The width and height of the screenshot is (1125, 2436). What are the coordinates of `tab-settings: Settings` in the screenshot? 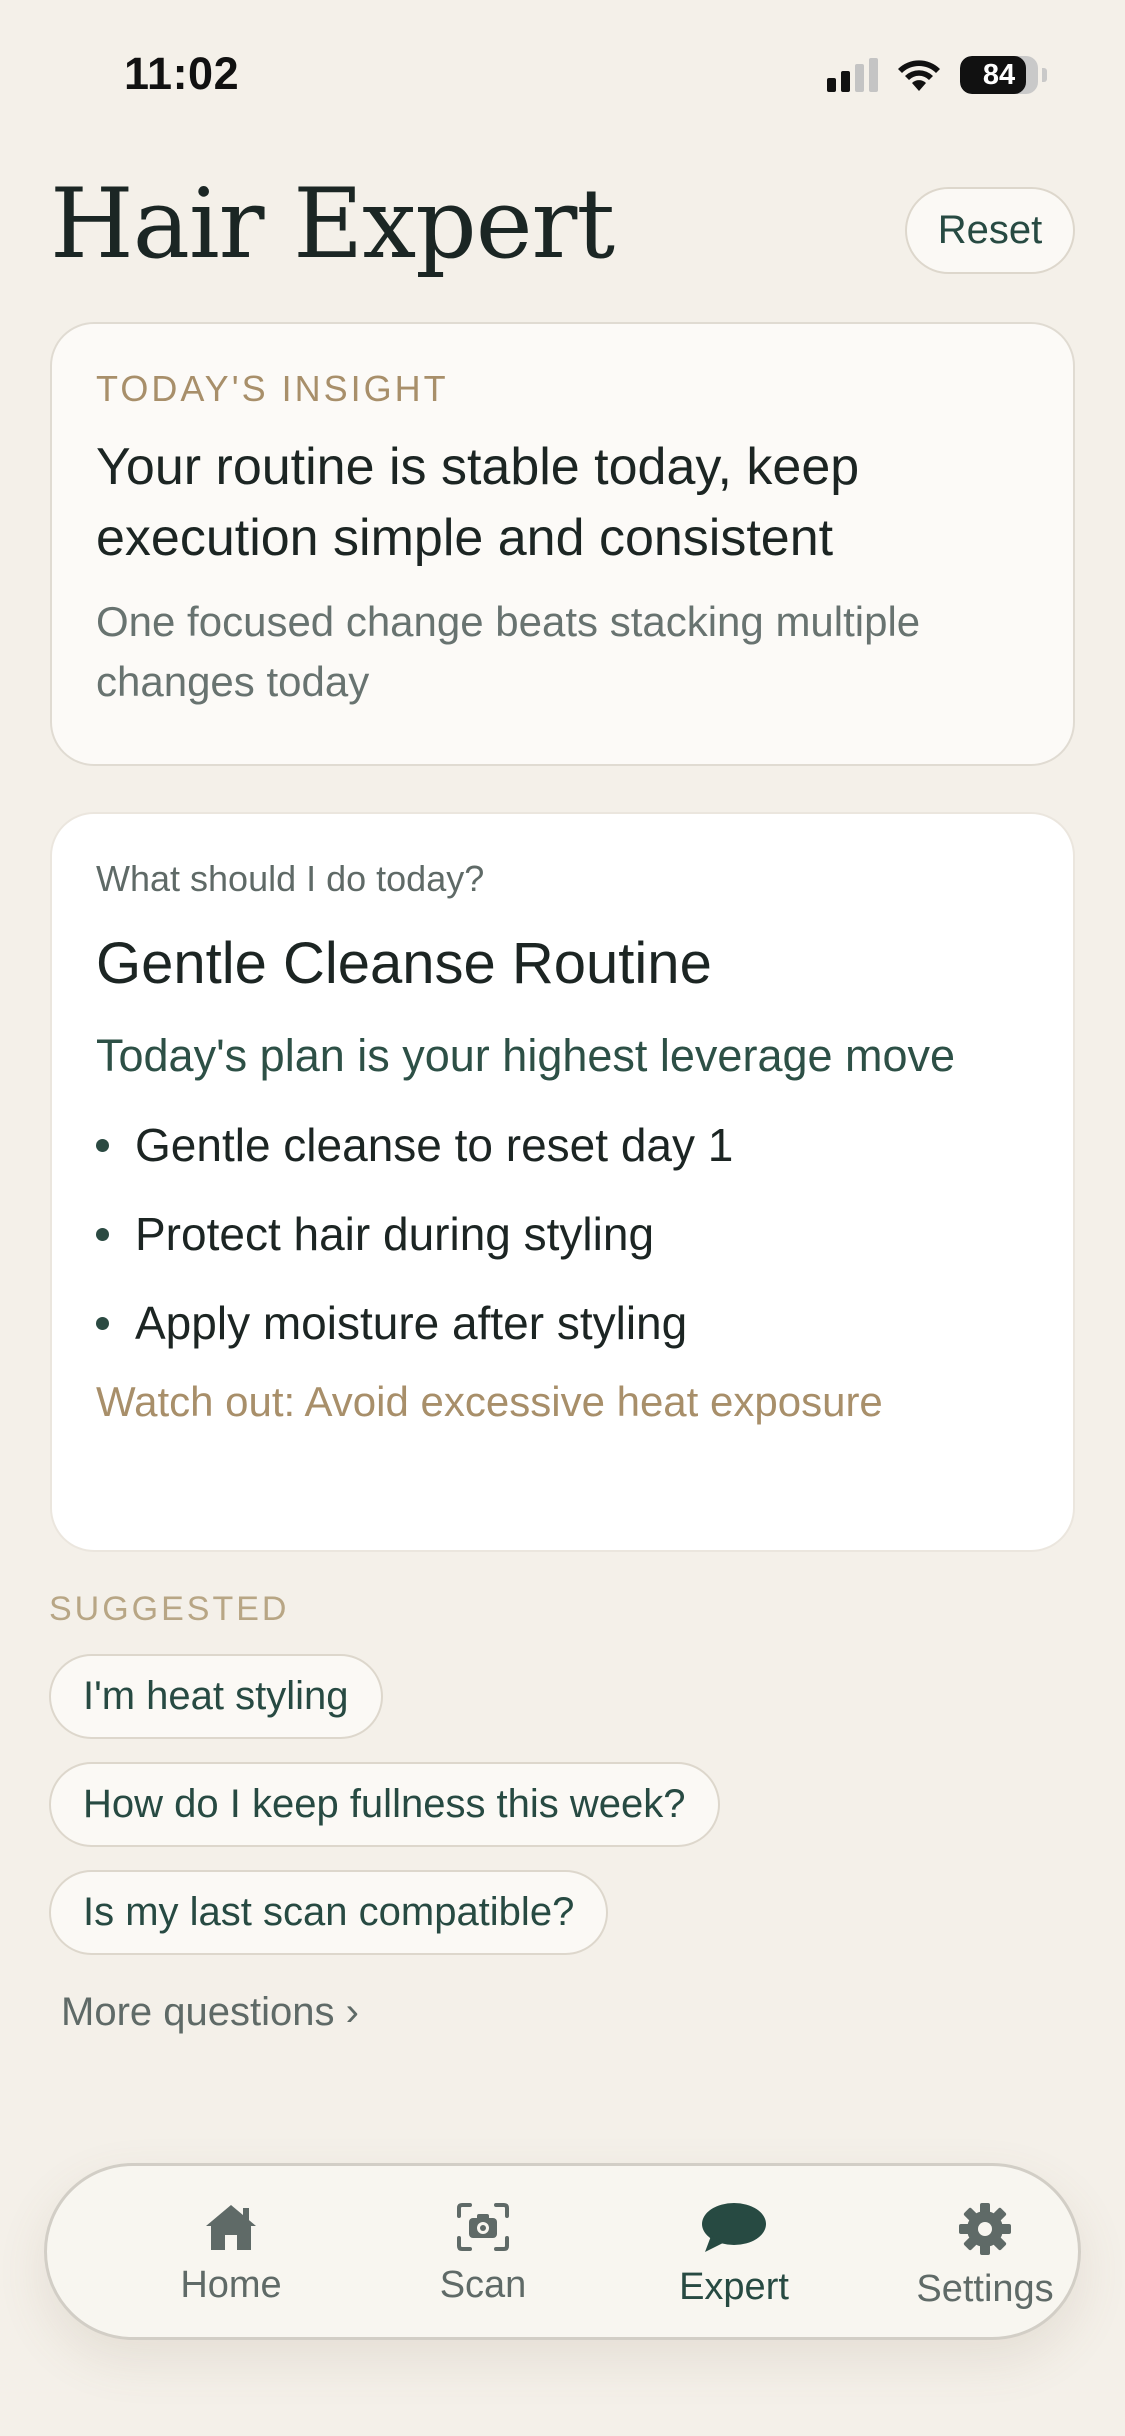 It's located at (985, 2251).